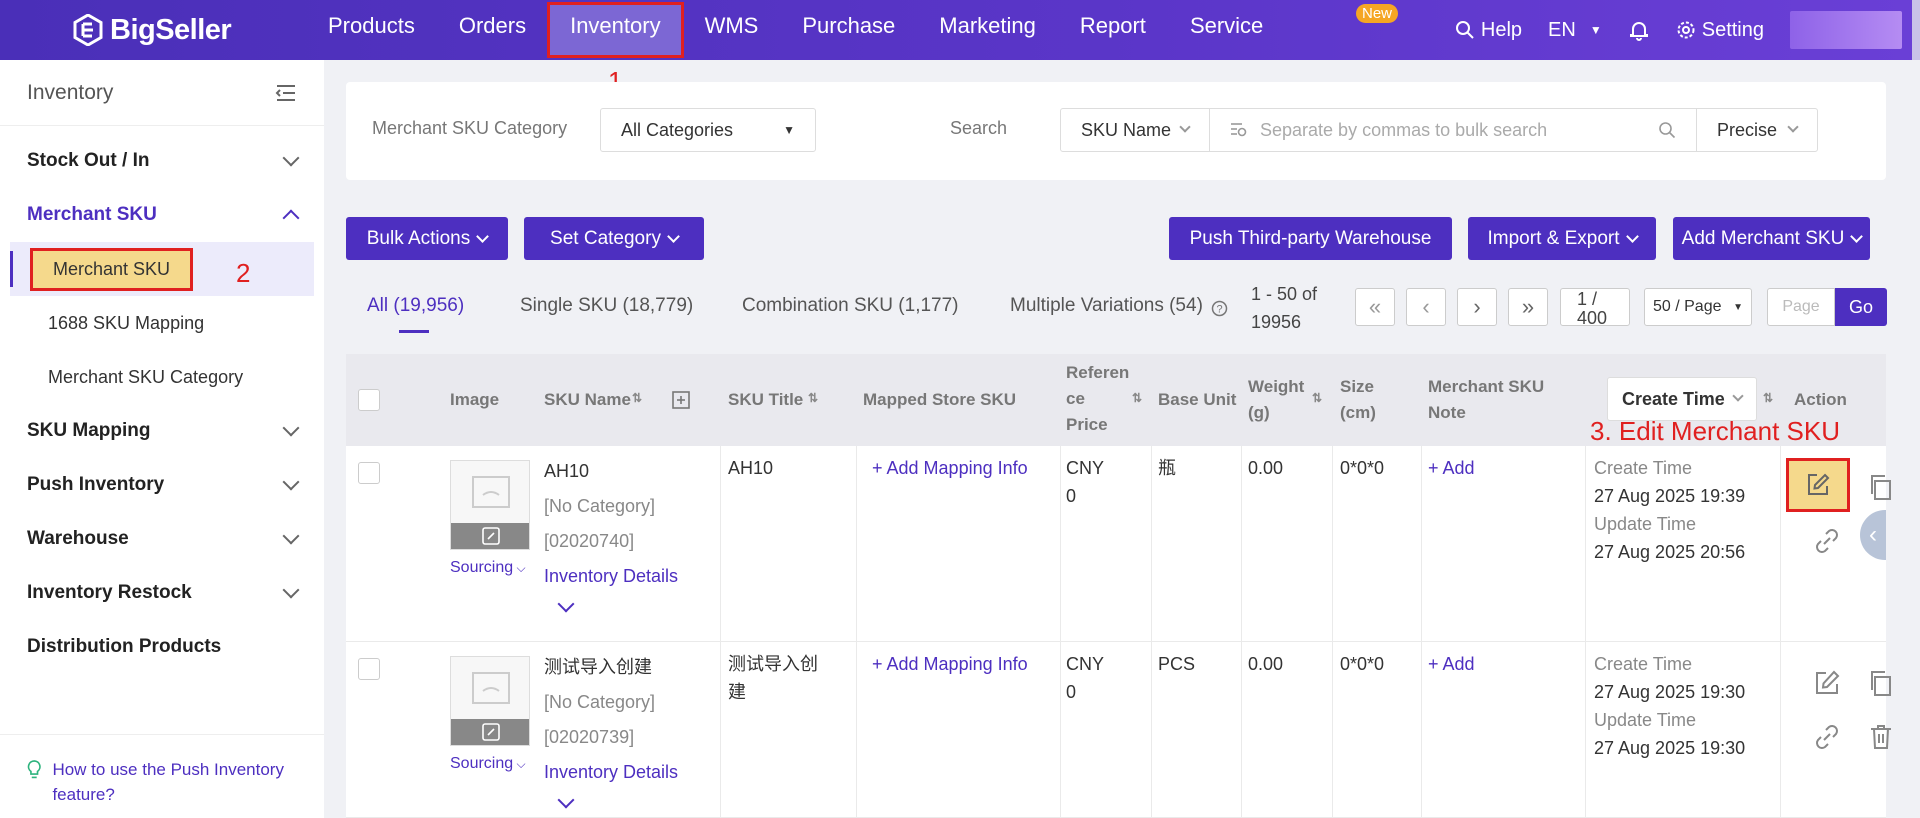 Image resolution: width=1920 pixels, height=818 pixels. Describe the element at coordinates (1135, 130) in the screenshot. I see `search-field-select: SKU Name` at that location.